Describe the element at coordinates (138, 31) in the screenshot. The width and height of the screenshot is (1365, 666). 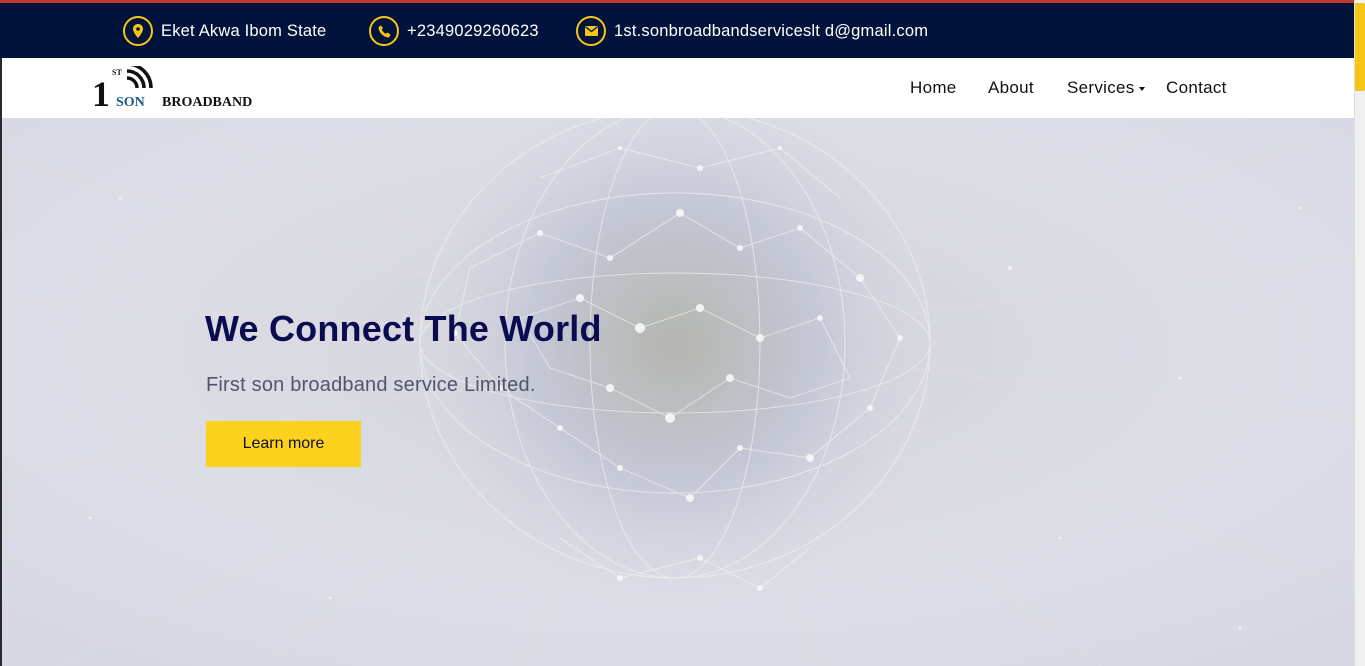
I see `location-pin-icon` at that location.